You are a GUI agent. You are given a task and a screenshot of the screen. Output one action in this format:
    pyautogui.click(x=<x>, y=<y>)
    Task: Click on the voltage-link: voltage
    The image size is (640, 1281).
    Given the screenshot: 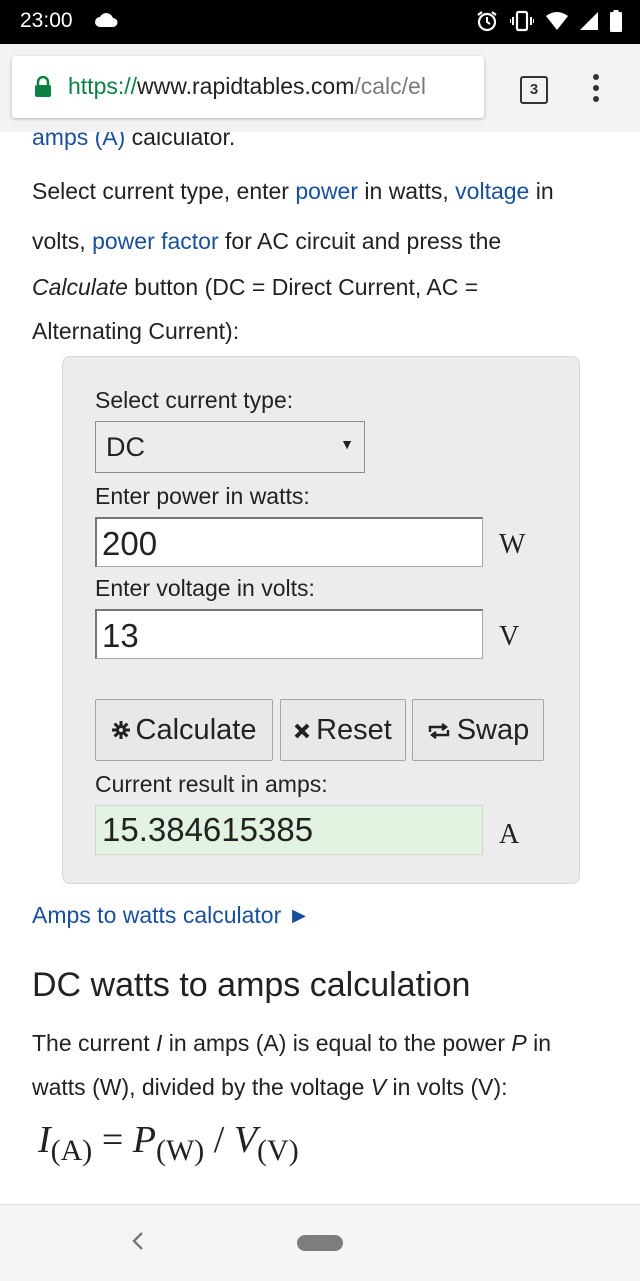 What is the action you would take?
    pyautogui.click(x=492, y=191)
    